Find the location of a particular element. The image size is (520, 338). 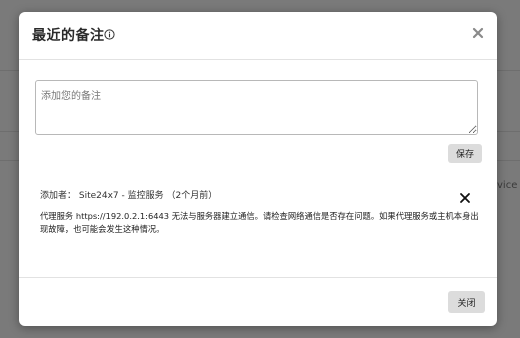

note-author-info: 添加者： Site24x7 - 监控服务 （2个月前） is located at coordinates (129, 196).